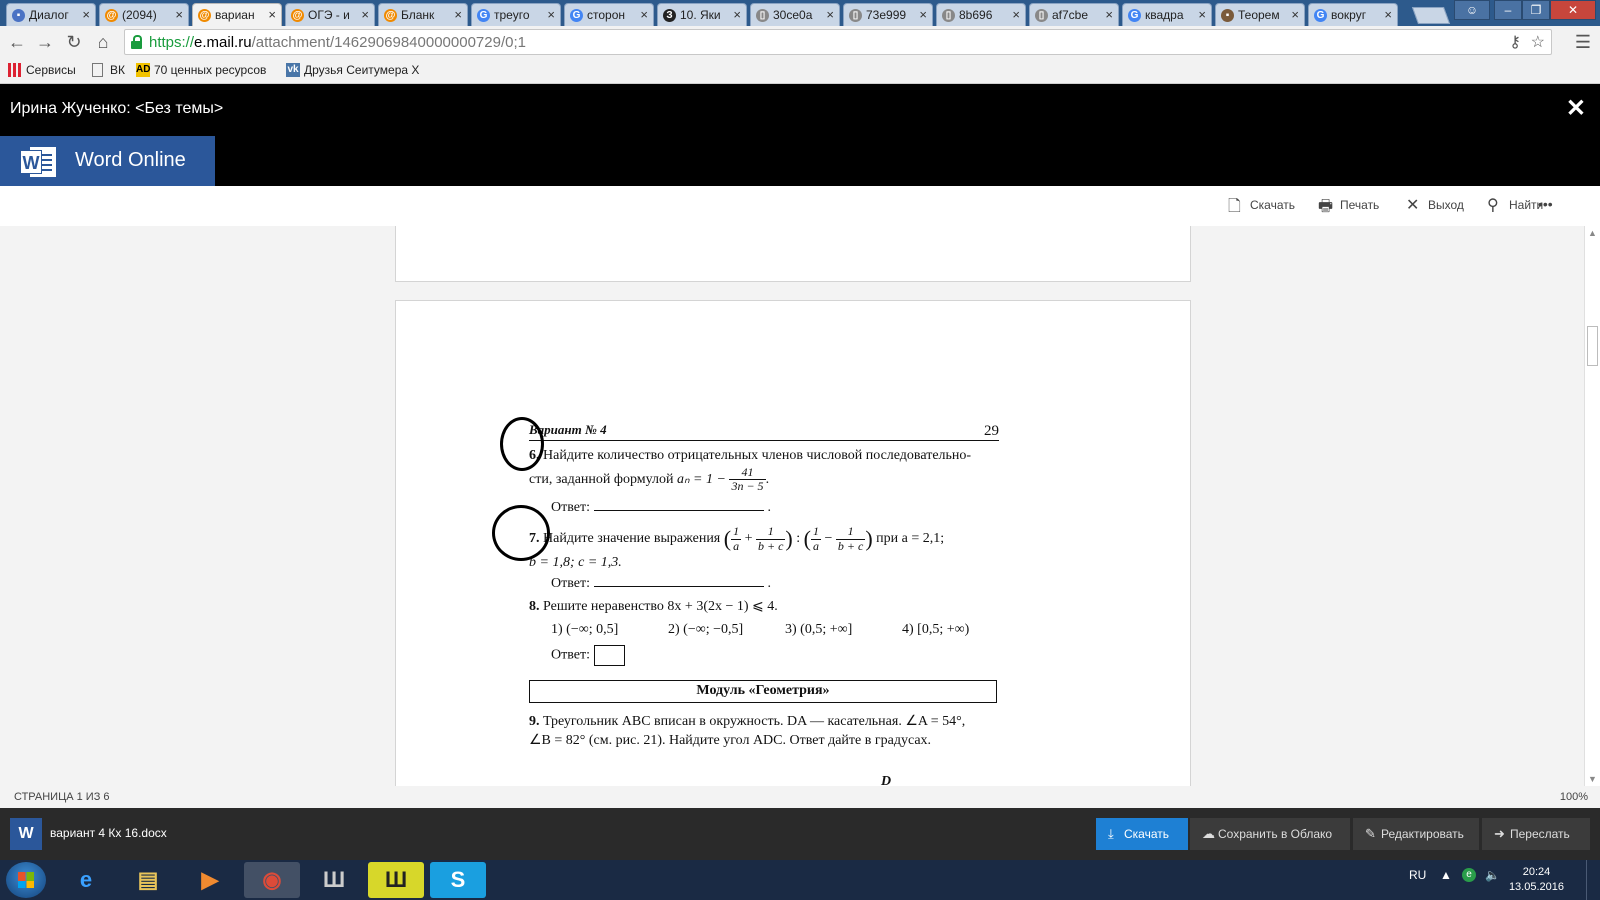 Image resolution: width=1600 pixels, height=900 pixels. What do you see at coordinates (660, 606) in the screenshot?
I see `question-text: Решите неравенство 8x + 3(2x − 1) ⩽ 4.` at bounding box center [660, 606].